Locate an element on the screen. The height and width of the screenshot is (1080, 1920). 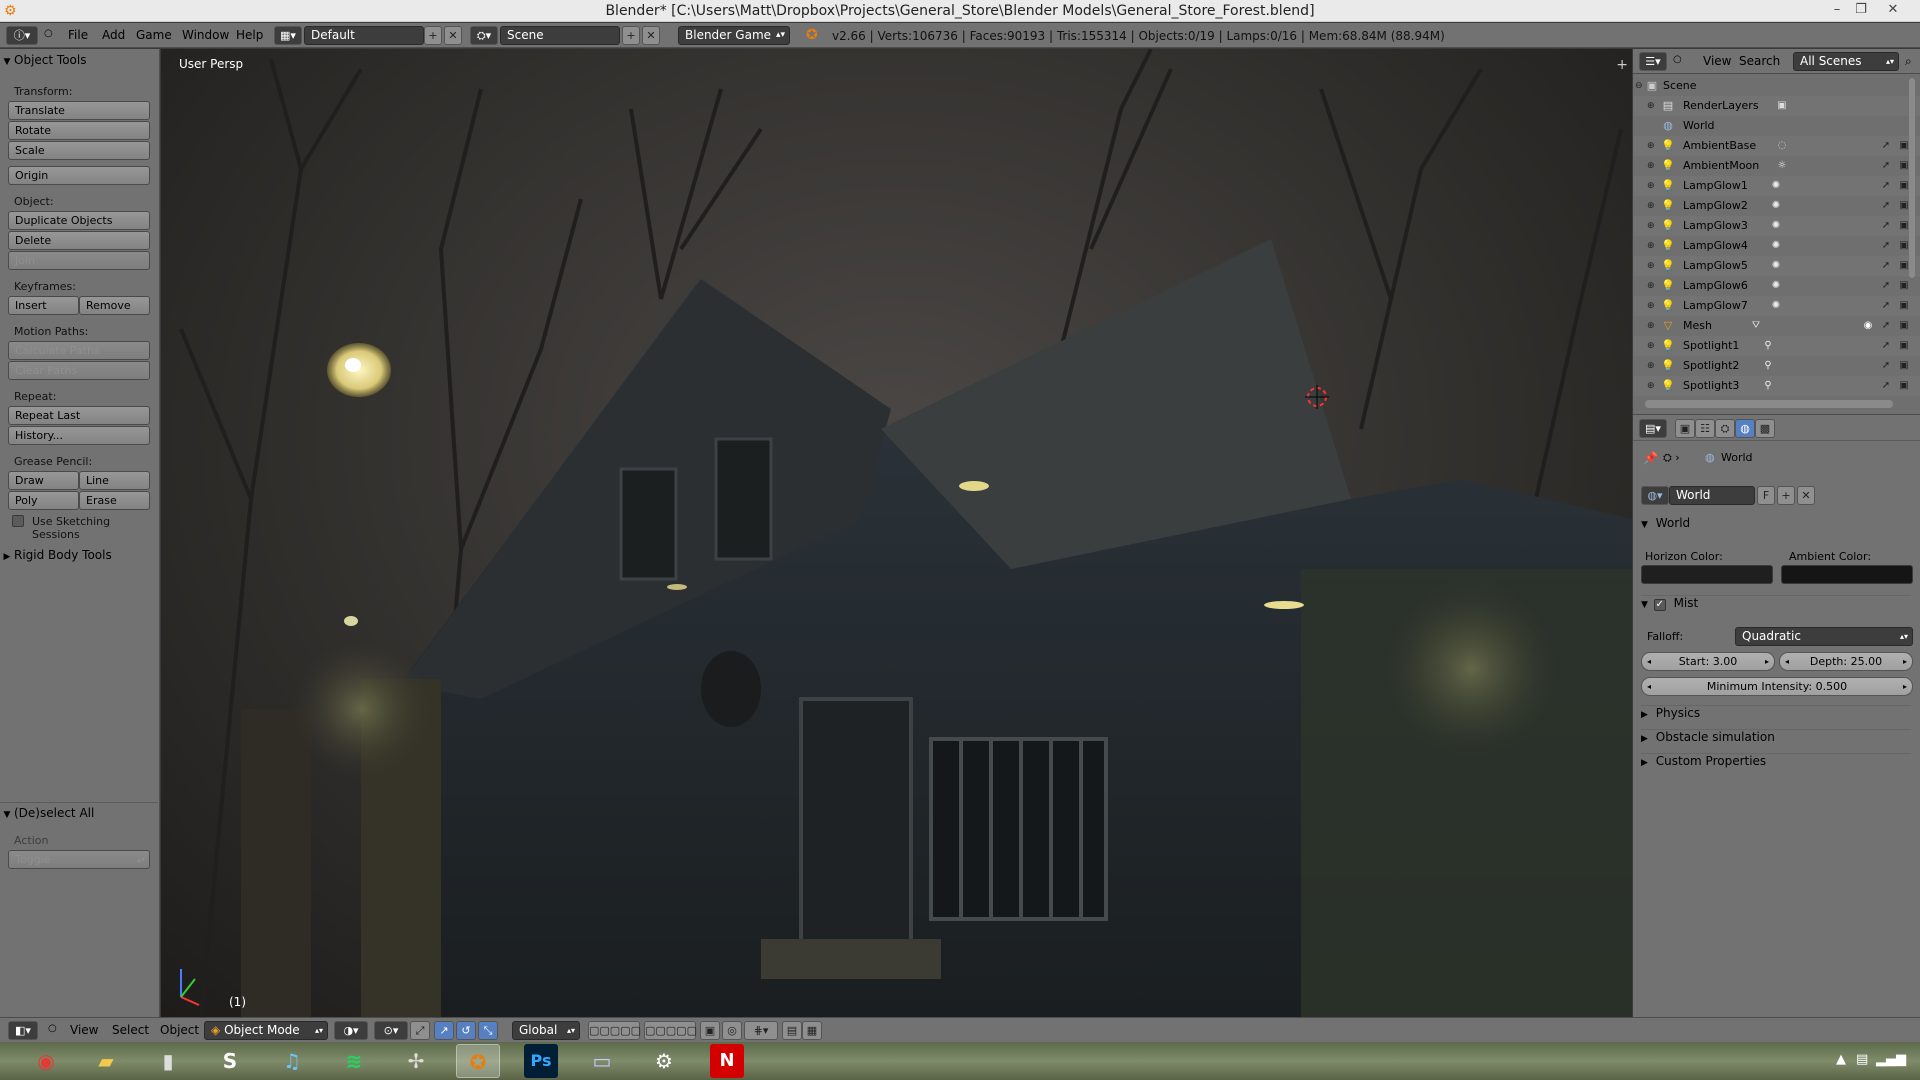
render-preview-icon: ▤ is located at coordinates (792, 1030).